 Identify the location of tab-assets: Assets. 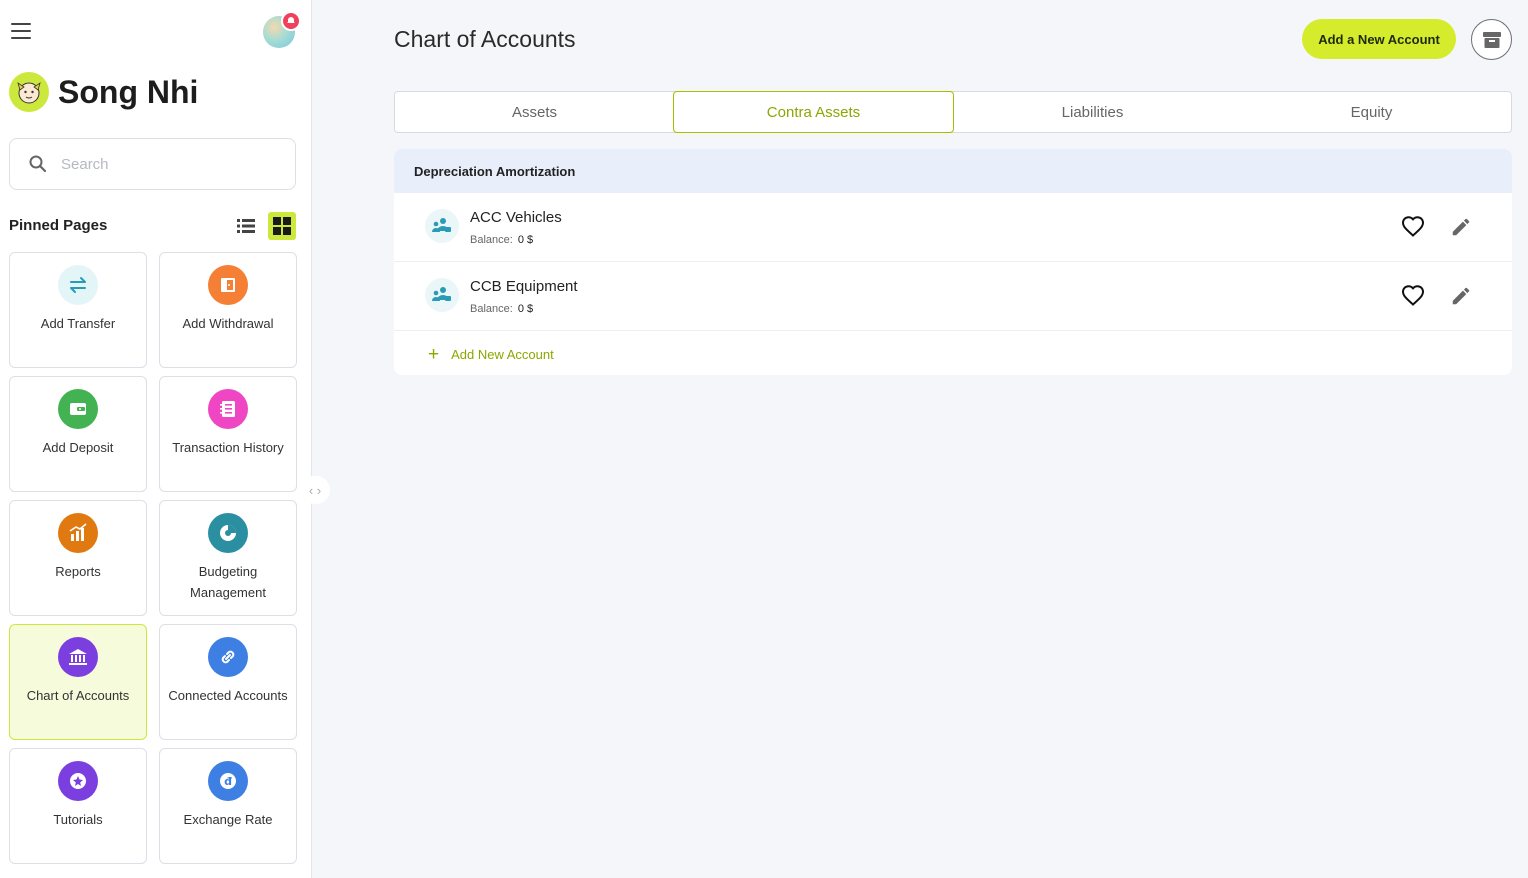
(534, 112).